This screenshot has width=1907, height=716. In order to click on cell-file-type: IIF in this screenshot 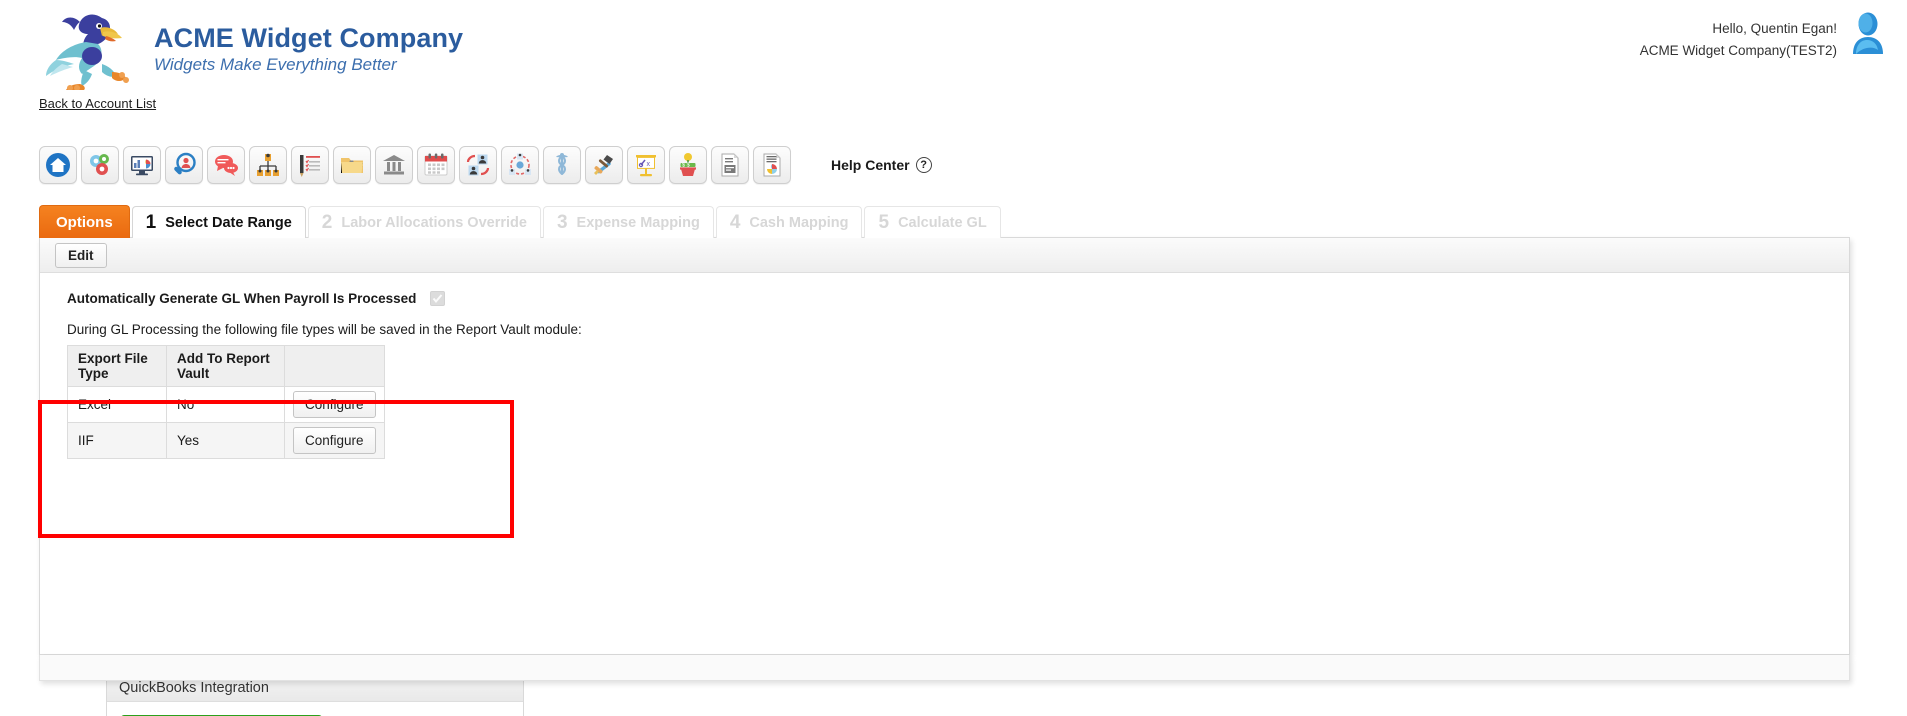, I will do `click(117, 440)`.